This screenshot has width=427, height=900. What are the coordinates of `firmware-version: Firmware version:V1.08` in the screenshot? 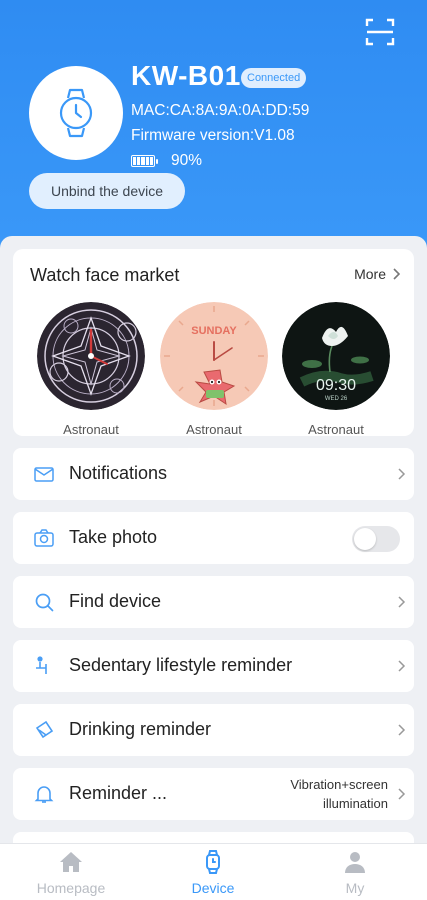 It's located at (213, 135).